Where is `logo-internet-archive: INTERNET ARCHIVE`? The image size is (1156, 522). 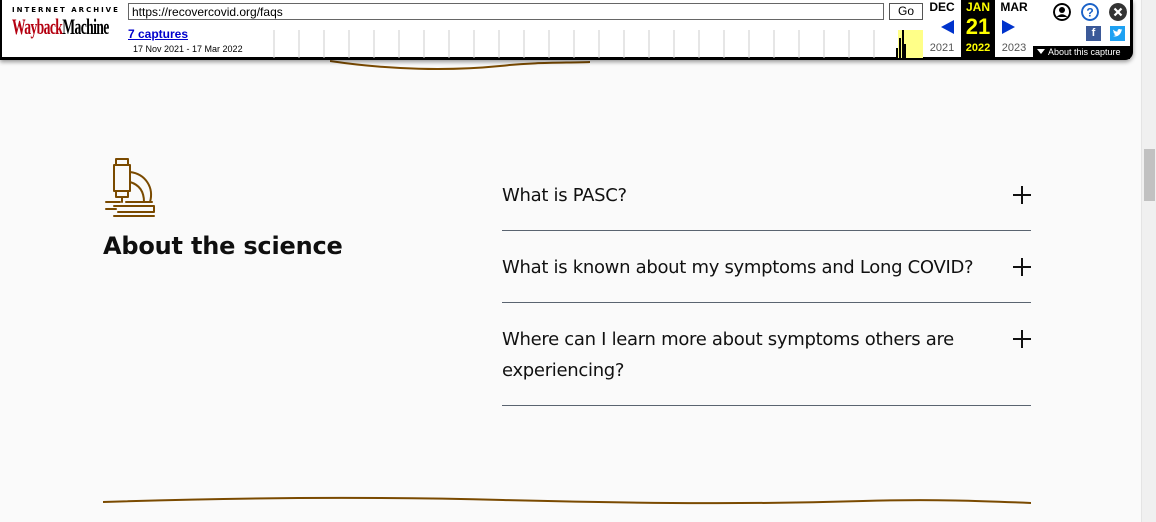
logo-internet-archive: INTERNET ARCHIVE is located at coordinates (66, 10).